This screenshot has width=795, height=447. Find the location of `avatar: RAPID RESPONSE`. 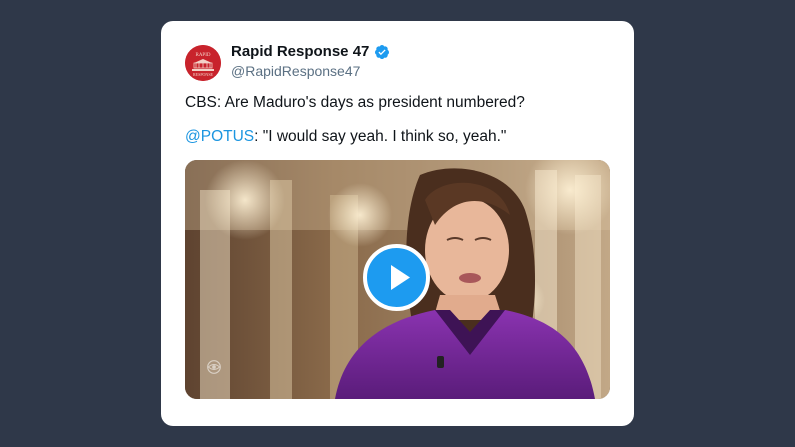

avatar: RAPID RESPONSE is located at coordinates (203, 63).